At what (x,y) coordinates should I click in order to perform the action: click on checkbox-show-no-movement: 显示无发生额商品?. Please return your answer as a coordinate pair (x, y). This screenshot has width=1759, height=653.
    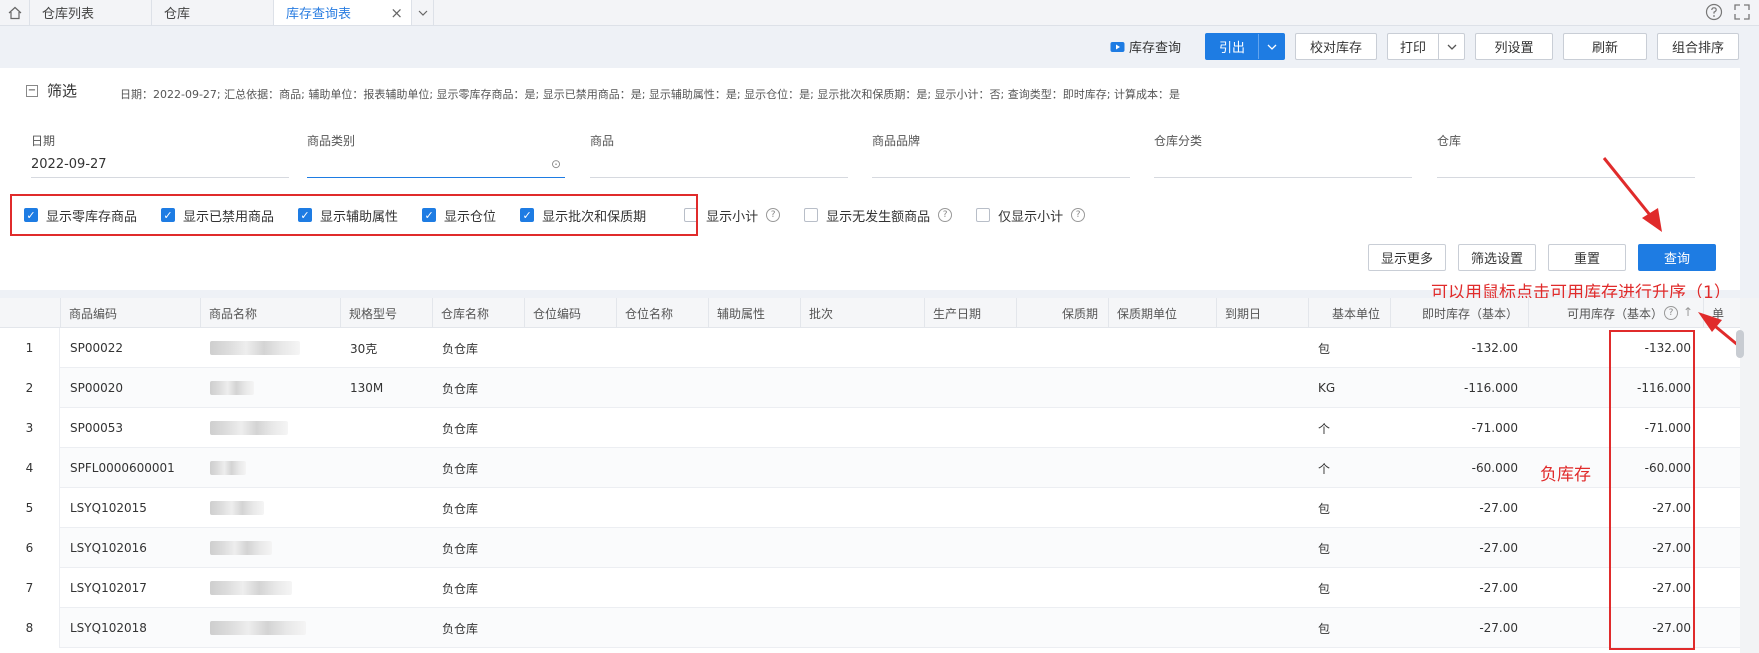
    Looking at the image, I should click on (878, 215).